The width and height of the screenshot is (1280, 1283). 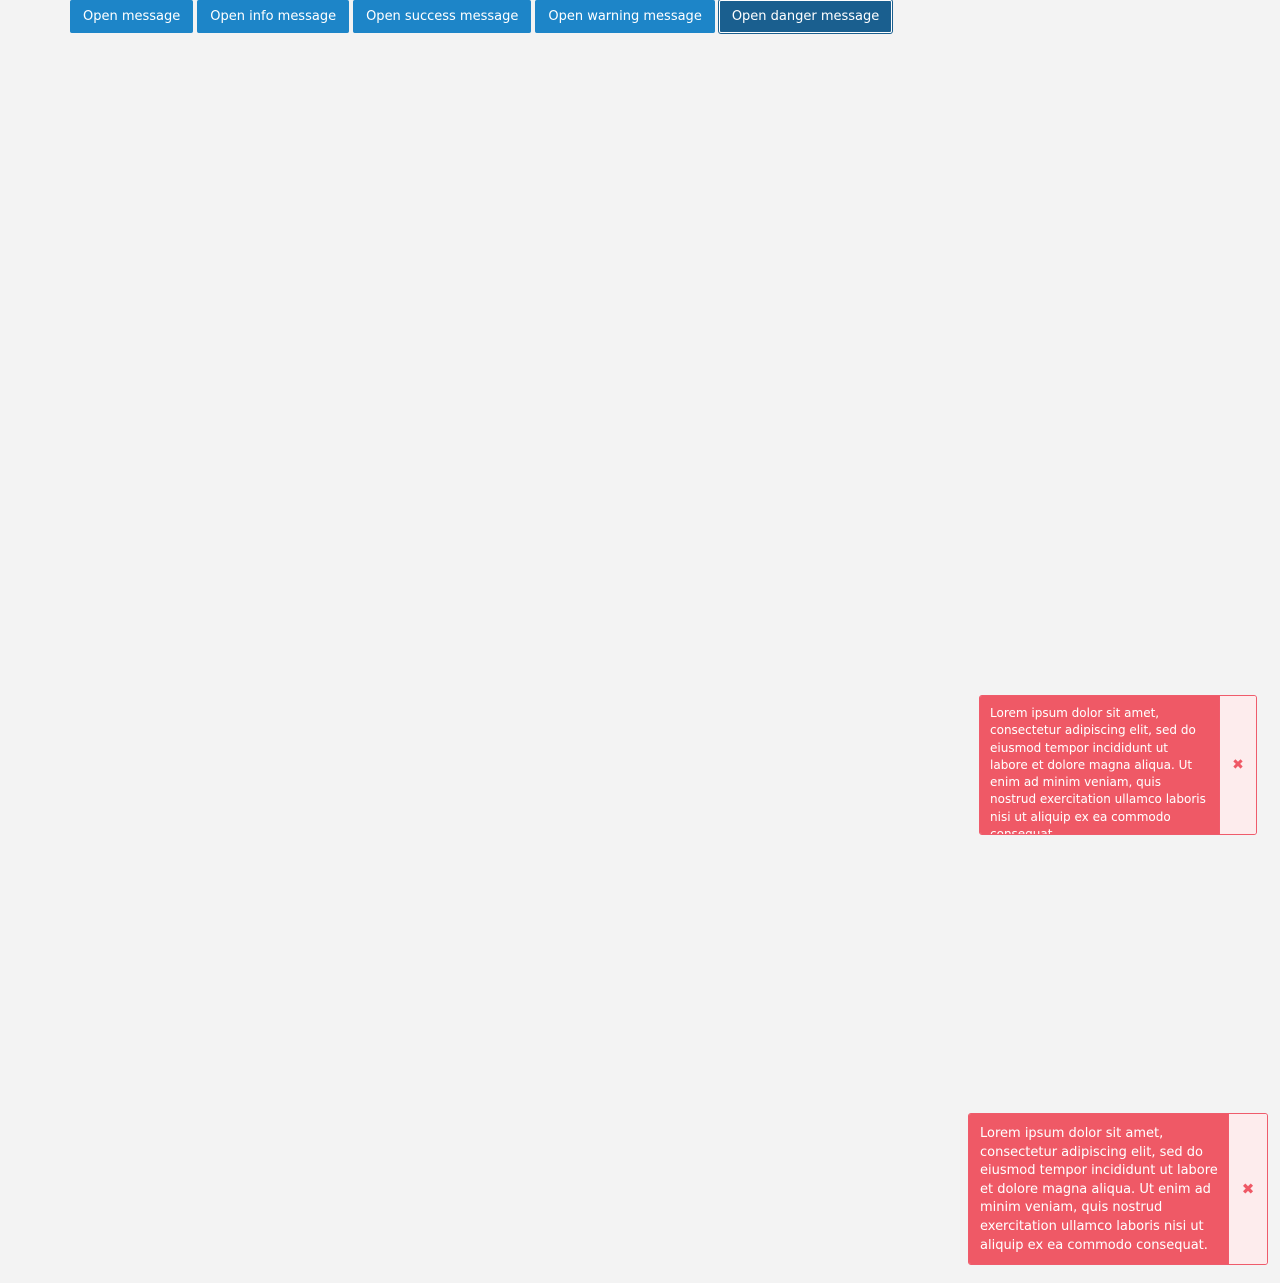 What do you see at coordinates (625, 16) in the screenshot?
I see `open-warning-message-button: Open warning message` at bounding box center [625, 16].